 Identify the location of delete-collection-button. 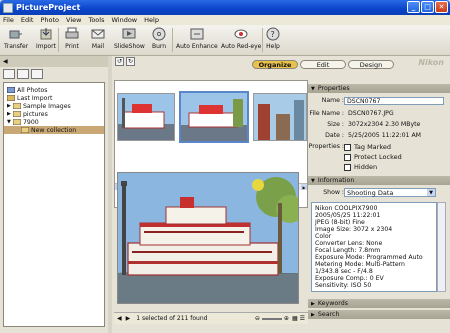
(37, 74).